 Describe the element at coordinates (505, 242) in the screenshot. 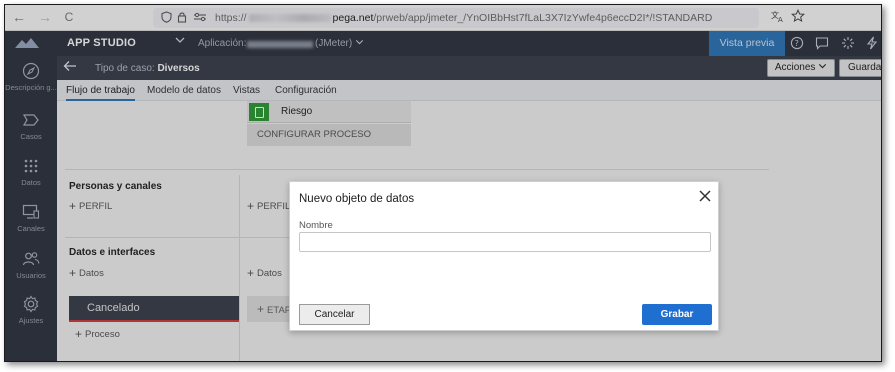

I see `name-input` at that location.